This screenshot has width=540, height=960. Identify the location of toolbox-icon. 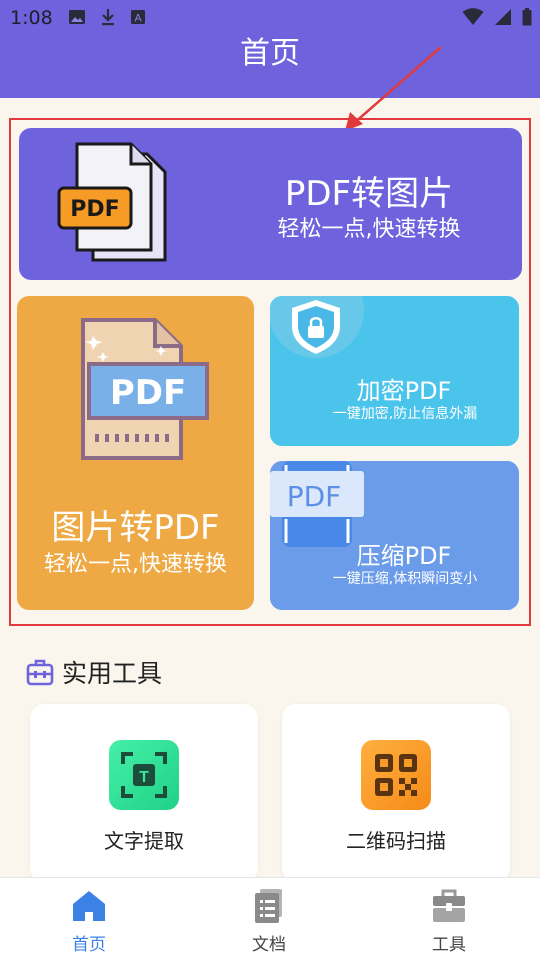
(449, 905).